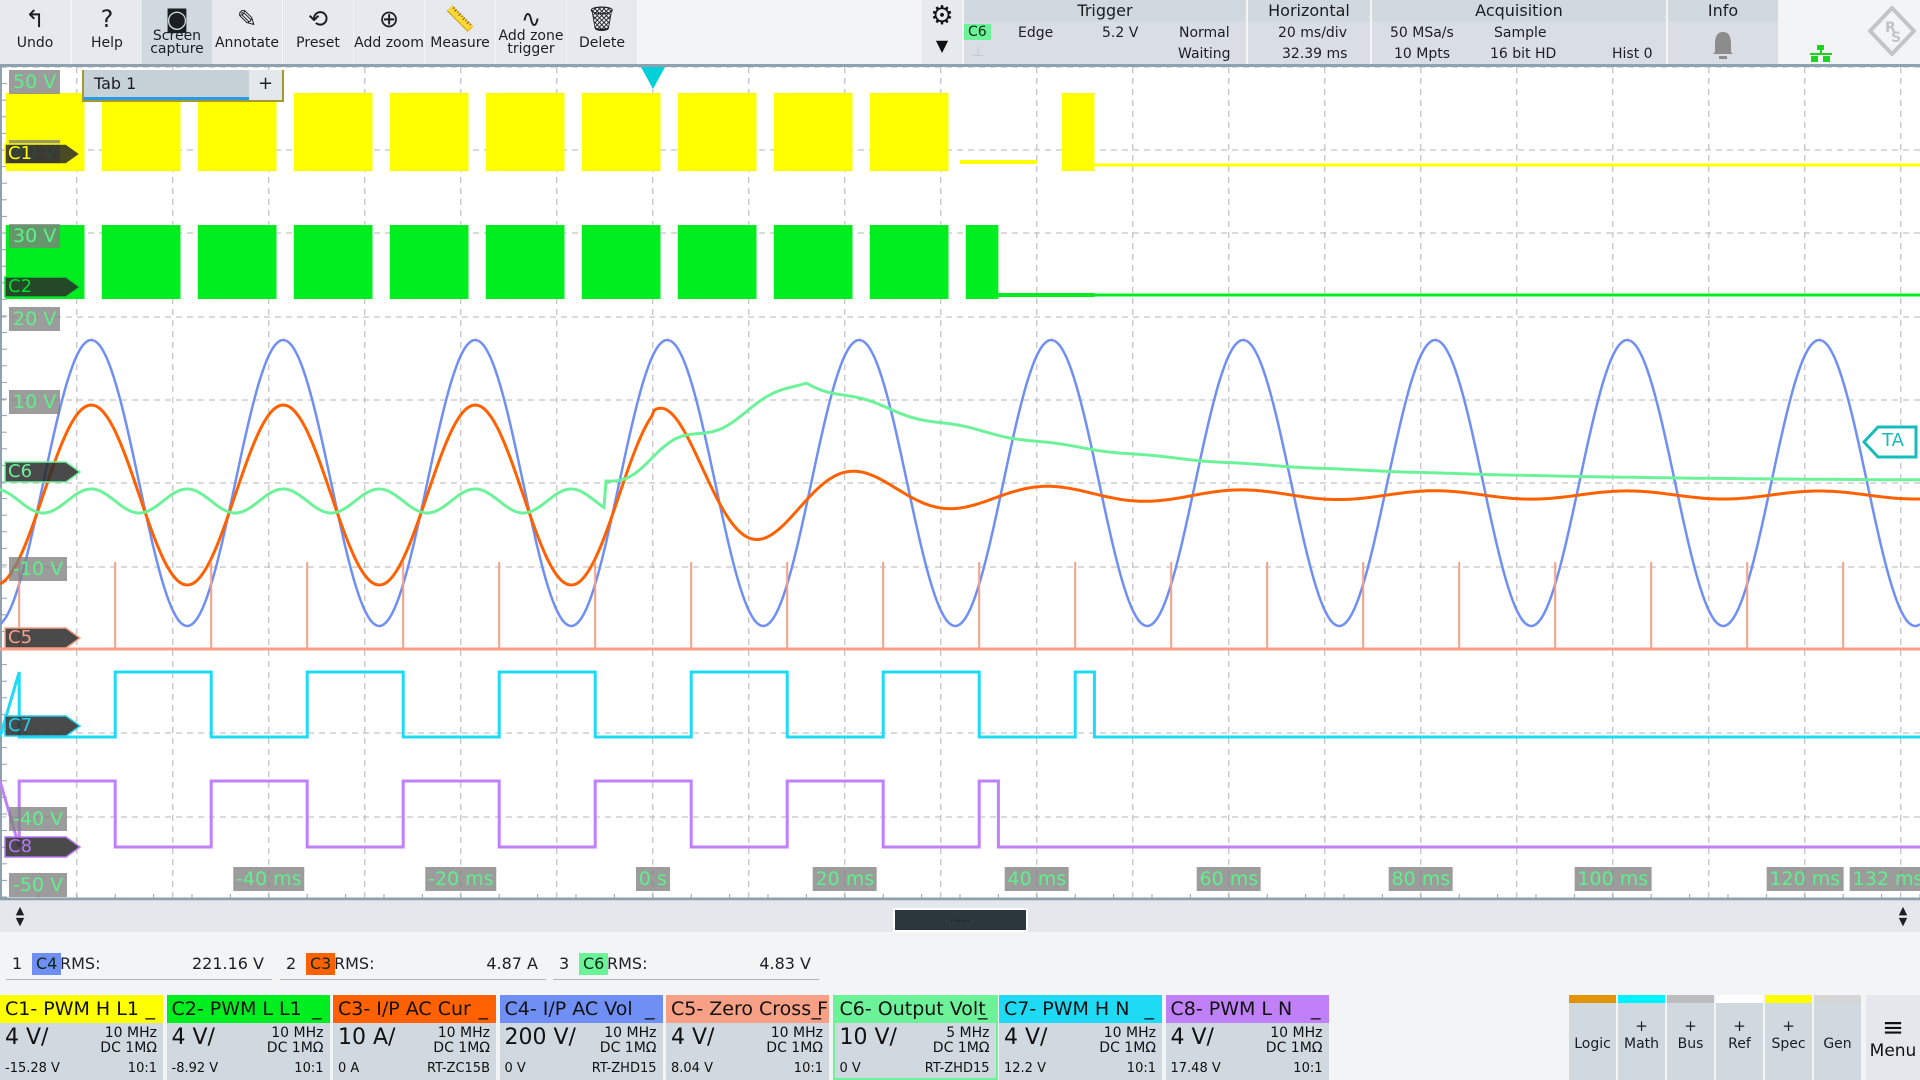  Describe the element at coordinates (43, 287) in the screenshot. I see `channel-marker-c2: C2` at that location.